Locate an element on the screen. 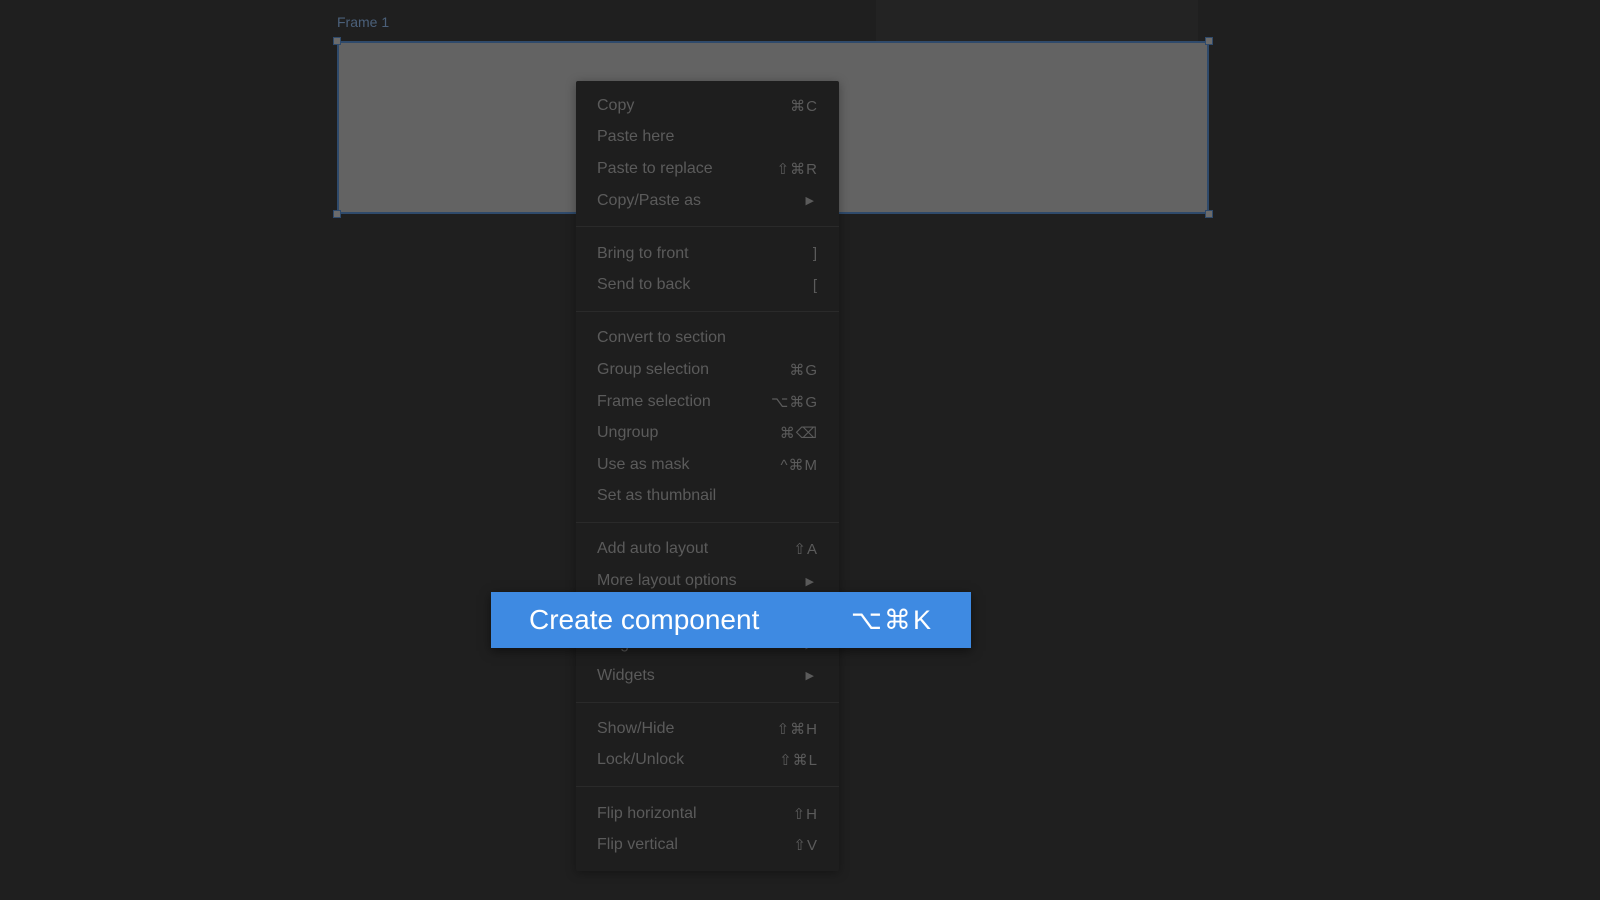 This screenshot has height=900, width=1600. menu-item-group-selection: Group selection ⌘G is located at coordinates (707, 370).